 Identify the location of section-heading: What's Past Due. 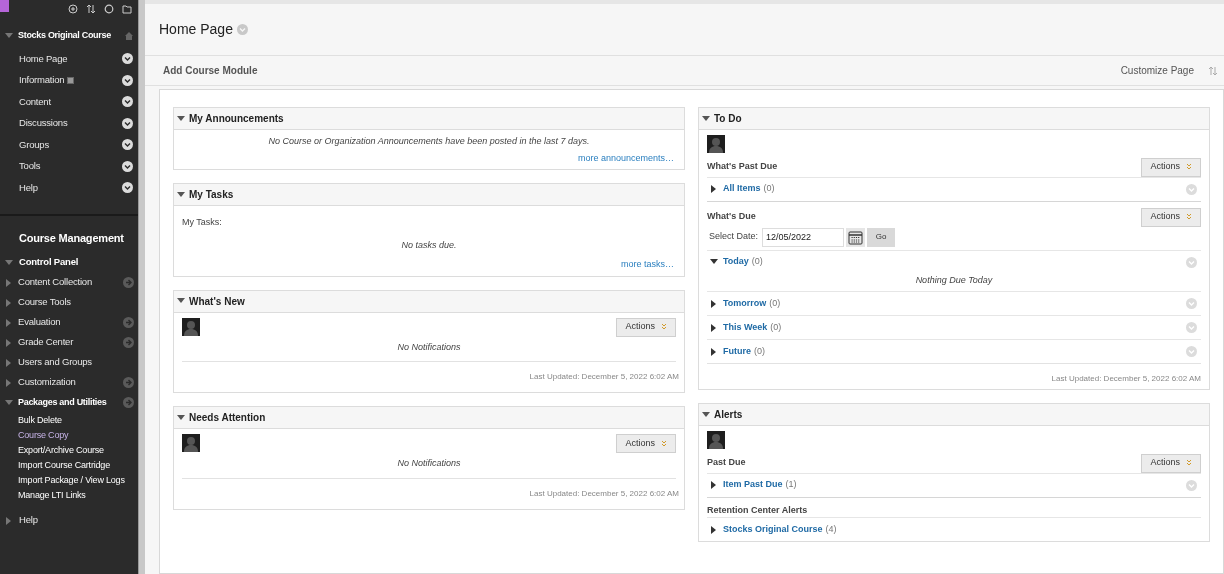
(742, 167).